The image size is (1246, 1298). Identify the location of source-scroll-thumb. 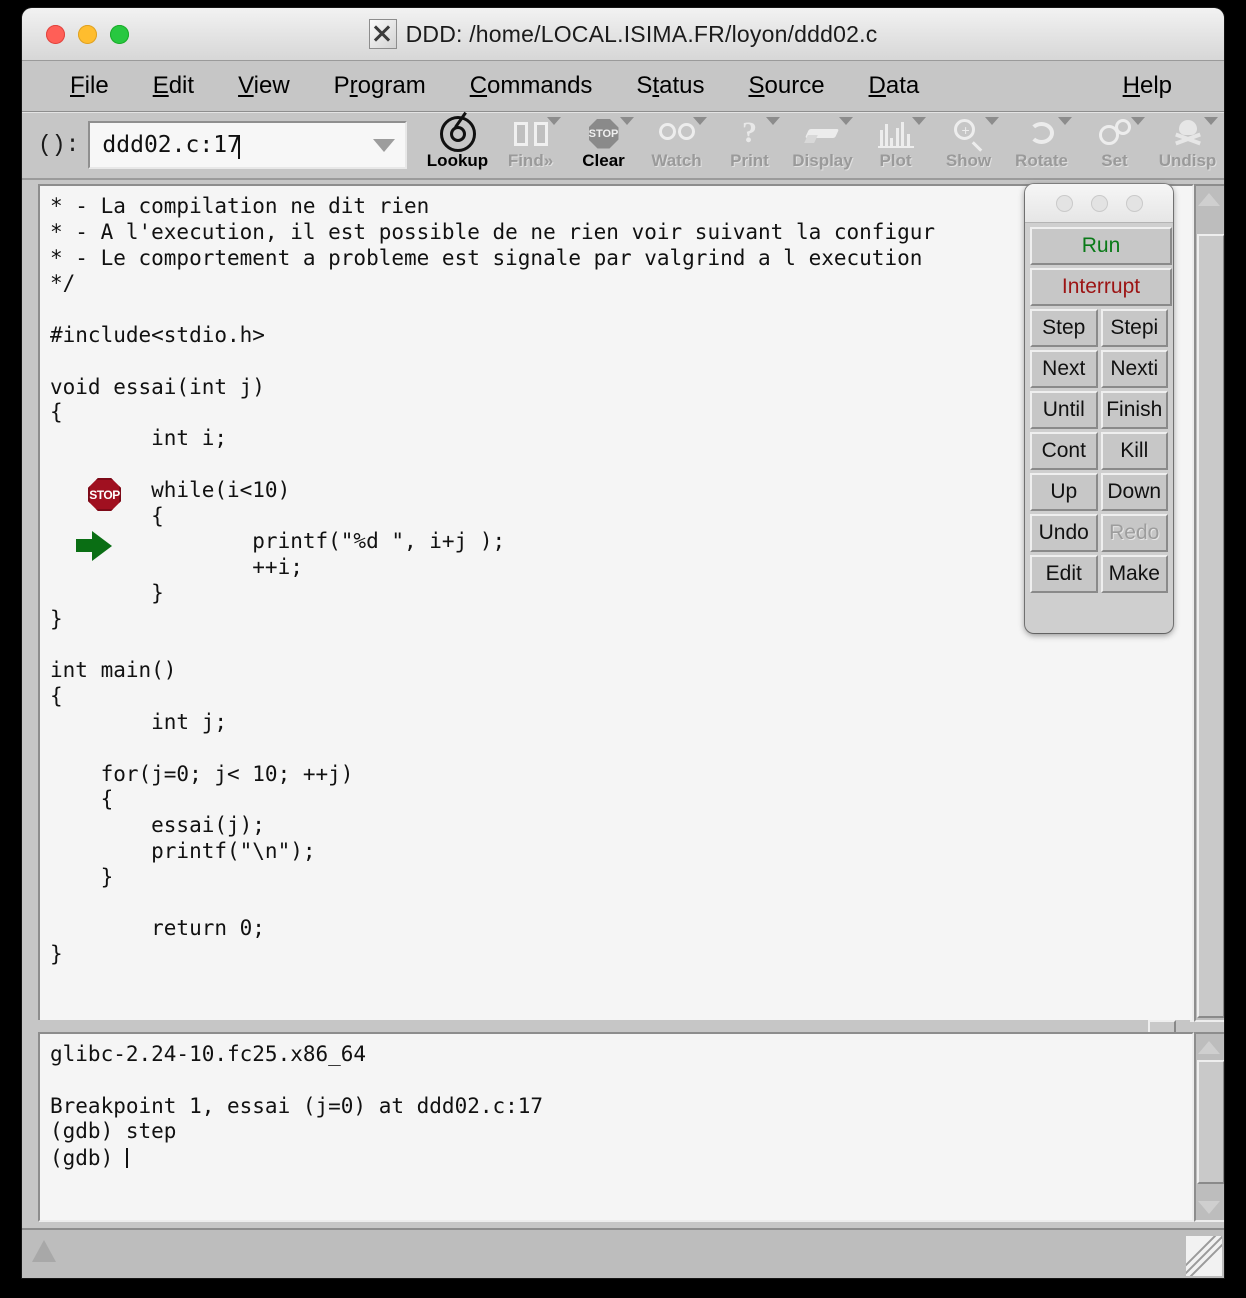
(1210, 626).